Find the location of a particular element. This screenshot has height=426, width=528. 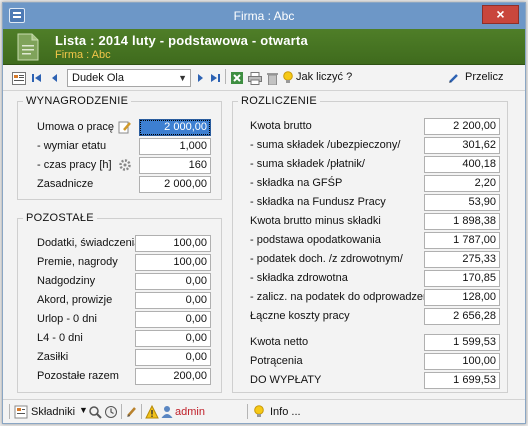

row-urlop: Urlop - 0 dni 0,00 is located at coordinates (119, 319).